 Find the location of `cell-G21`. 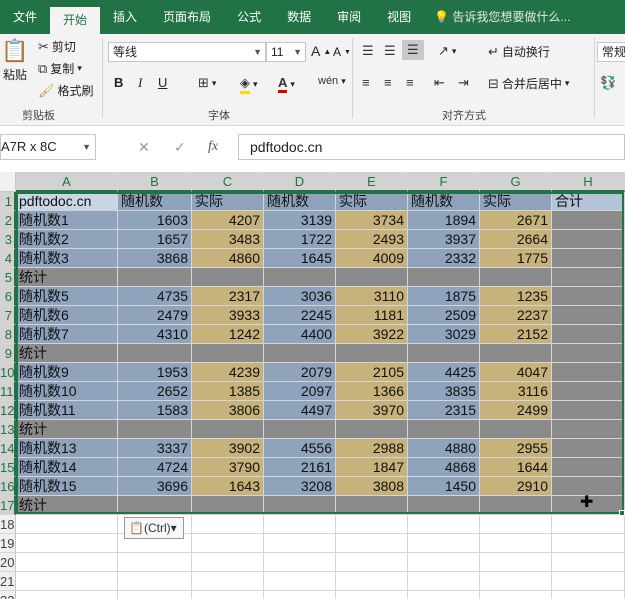

cell-G21 is located at coordinates (516, 581).